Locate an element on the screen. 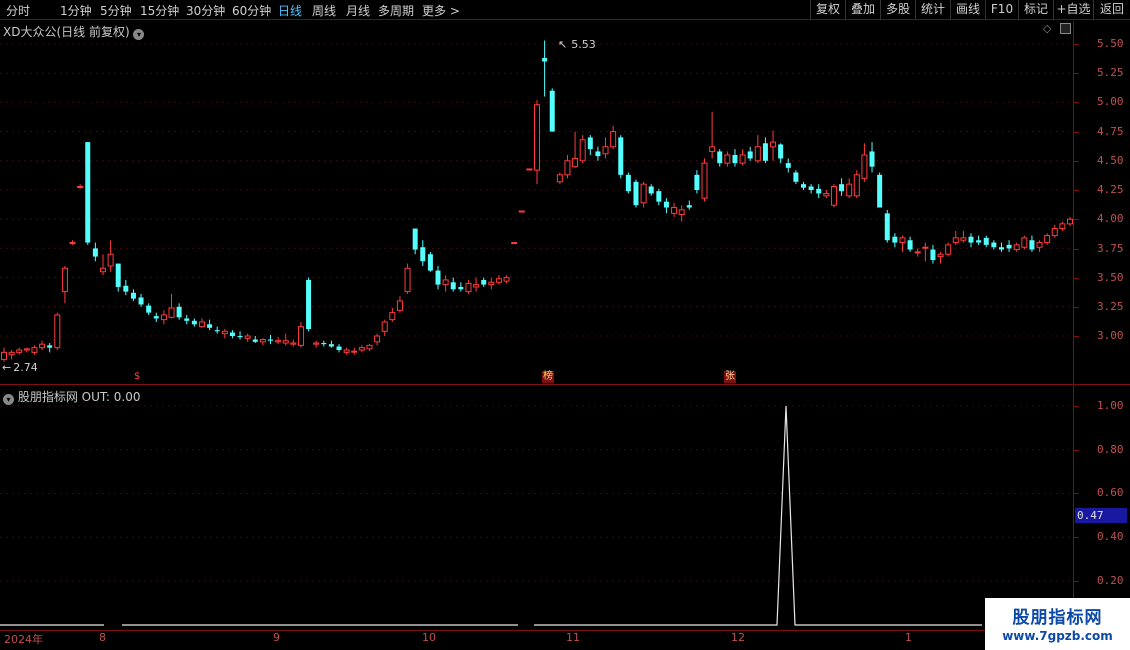 Image resolution: width=1130 pixels, height=650 pixels. period-multi: 多周期 is located at coordinates (396, 10).